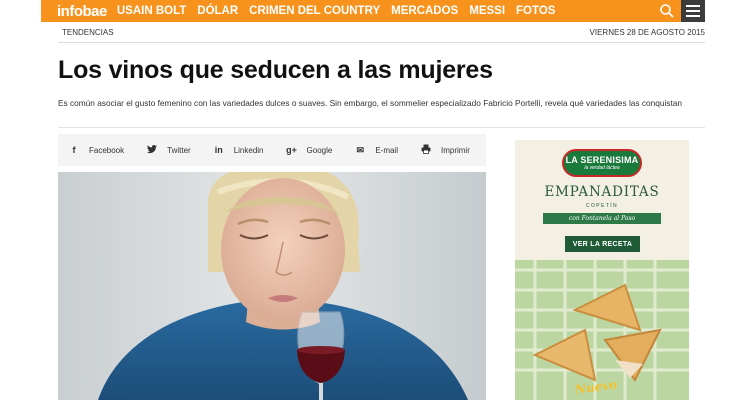  Describe the element at coordinates (107, 150) in the screenshot. I see `share-label: Facebook` at that location.